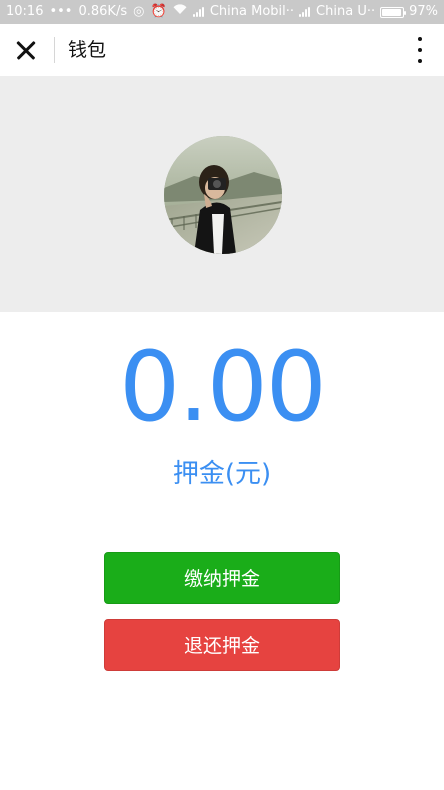 This screenshot has height=790, width=444. What do you see at coordinates (25, 11) in the screenshot?
I see `status-time: 10:16` at bounding box center [25, 11].